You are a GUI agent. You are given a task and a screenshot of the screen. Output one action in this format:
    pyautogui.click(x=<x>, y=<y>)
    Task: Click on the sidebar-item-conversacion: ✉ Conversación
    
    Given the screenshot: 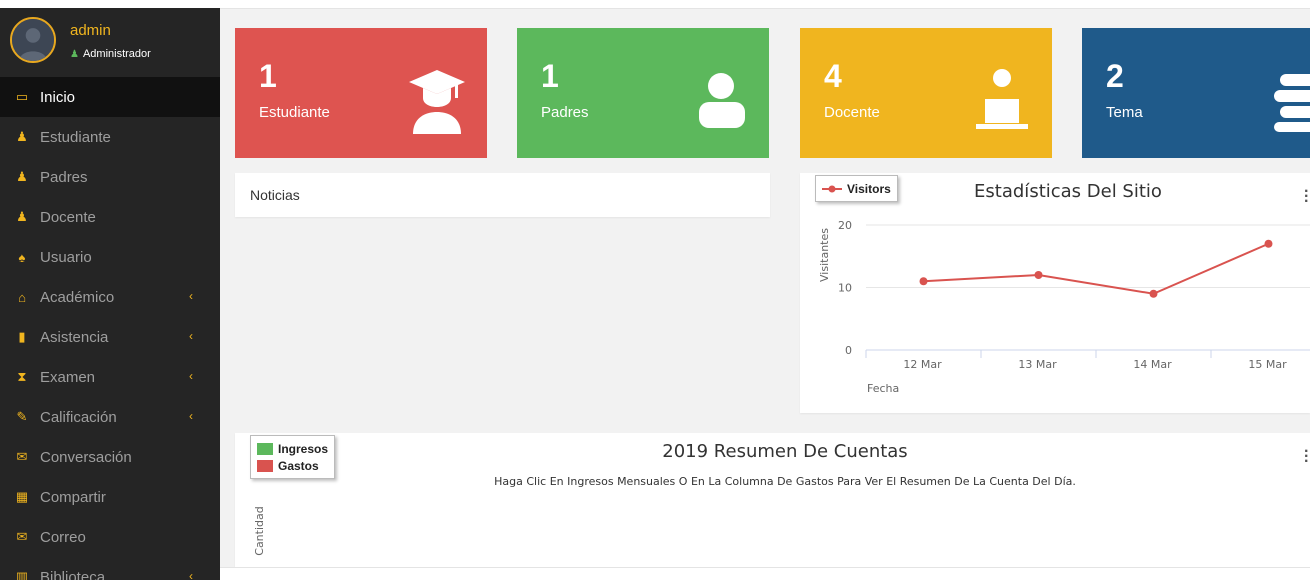 What is the action you would take?
    pyautogui.click(x=110, y=457)
    